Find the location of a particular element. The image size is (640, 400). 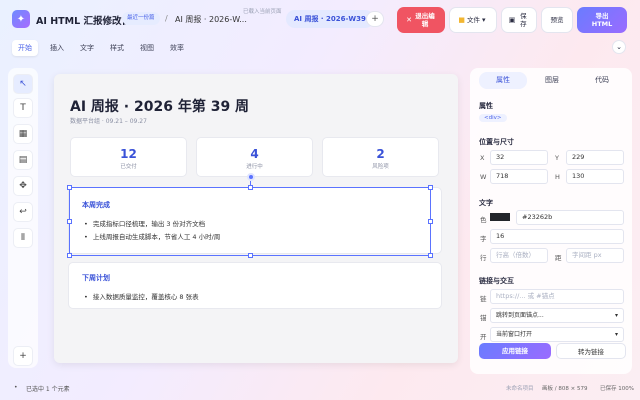

save-icon: ▣ is located at coordinates (512, 20).